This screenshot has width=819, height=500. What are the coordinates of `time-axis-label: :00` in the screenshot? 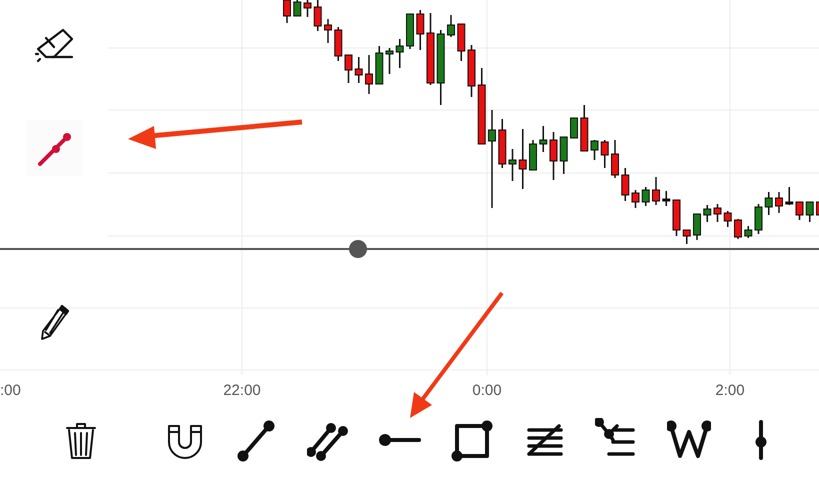 It's located at (10, 390).